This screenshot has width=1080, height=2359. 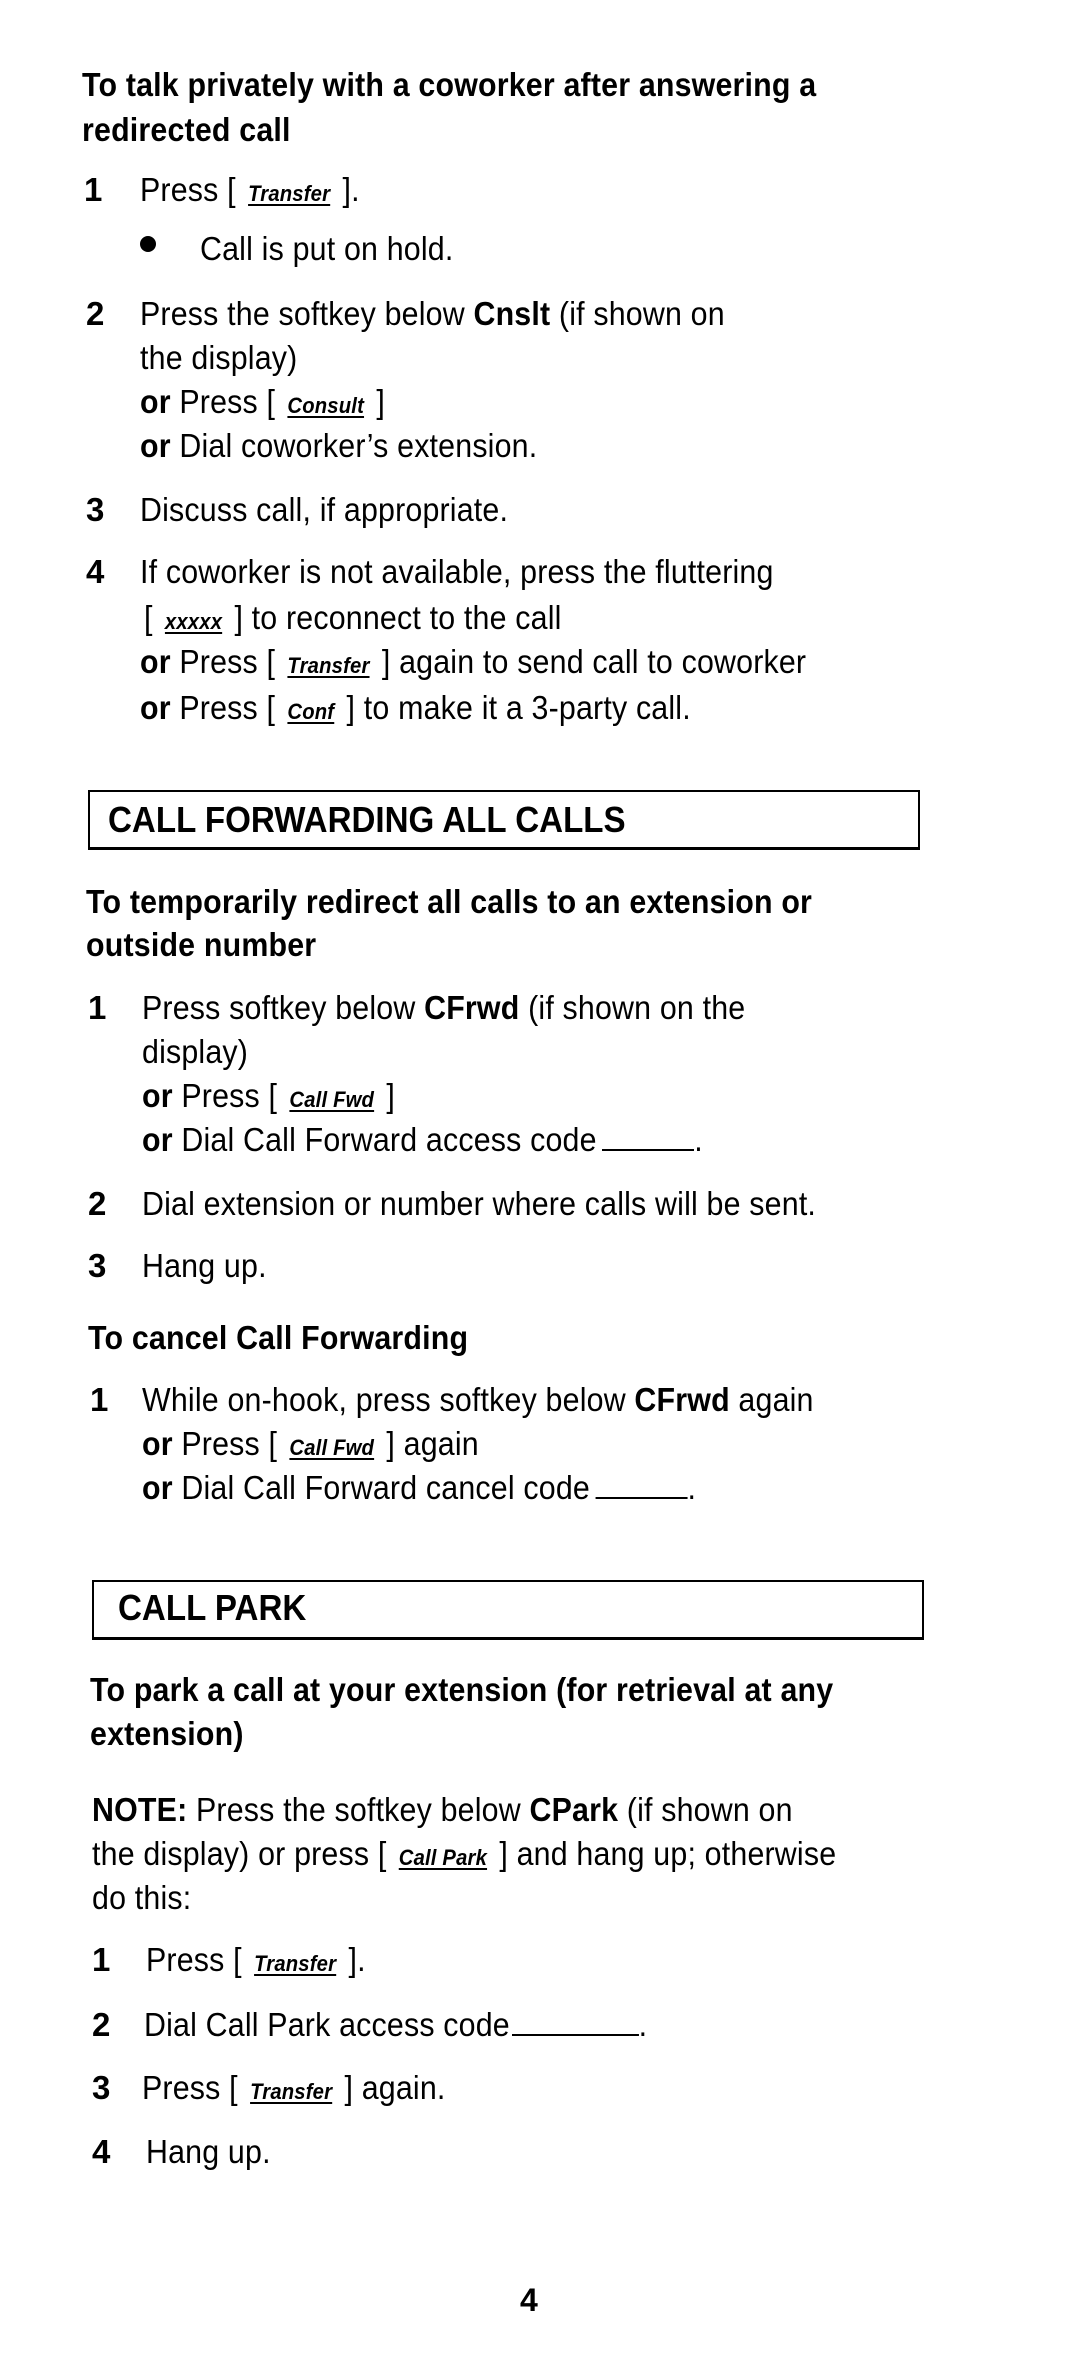 I want to click on step-text-part: ] to reconnect to the call, so click(x=393, y=617).